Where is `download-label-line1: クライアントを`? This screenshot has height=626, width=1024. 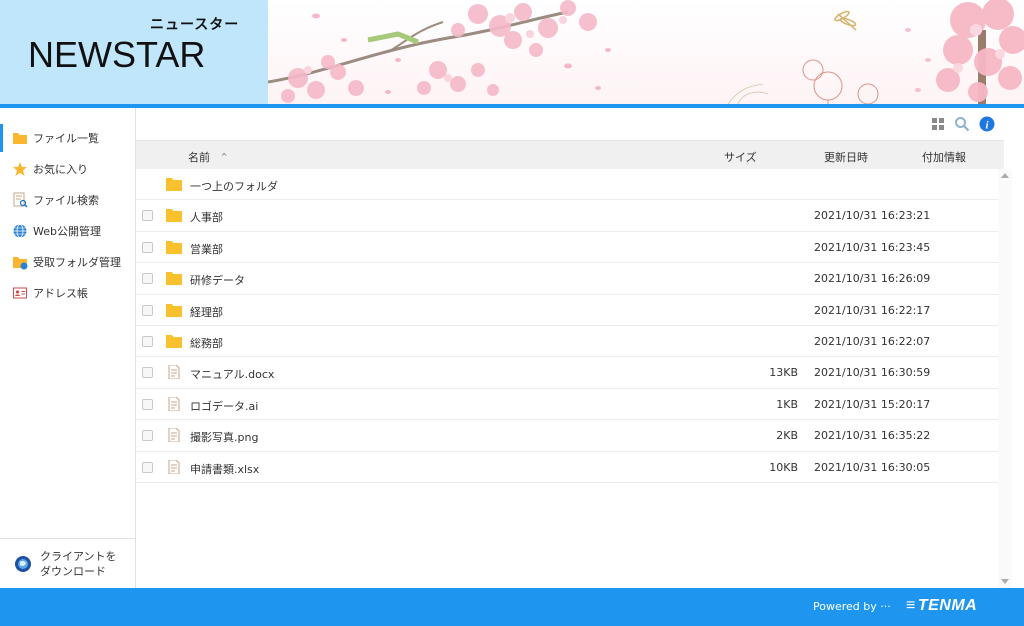
download-label-line1: クライアントを is located at coordinates (78, 556).